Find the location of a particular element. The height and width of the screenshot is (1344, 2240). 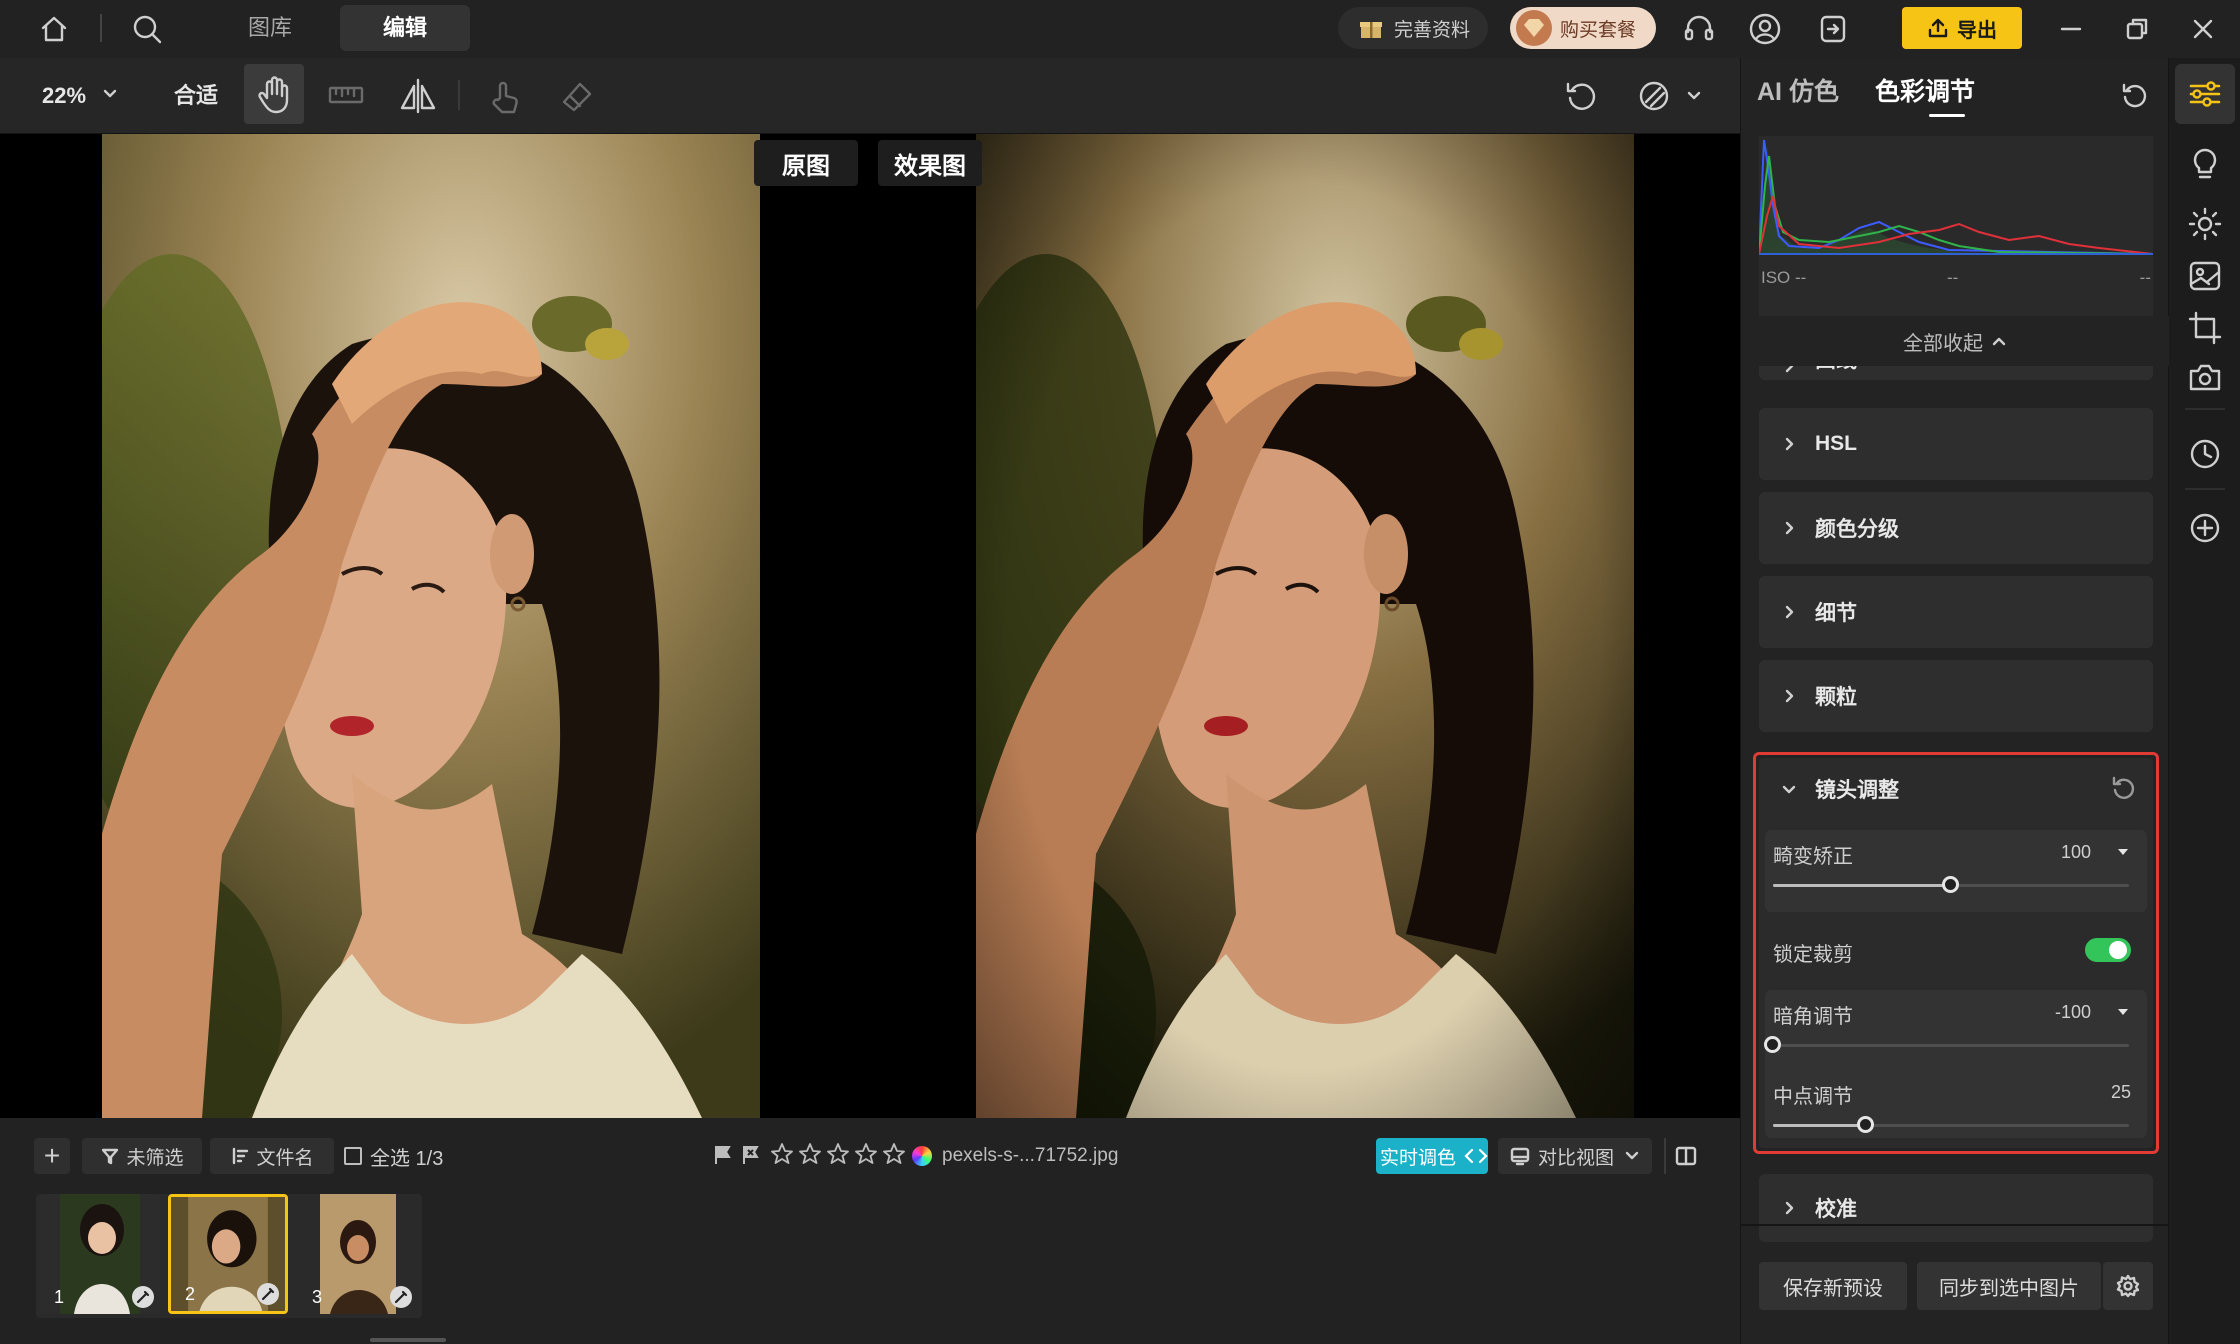

zoom-level: 22% is located at coordinates (64, 96).